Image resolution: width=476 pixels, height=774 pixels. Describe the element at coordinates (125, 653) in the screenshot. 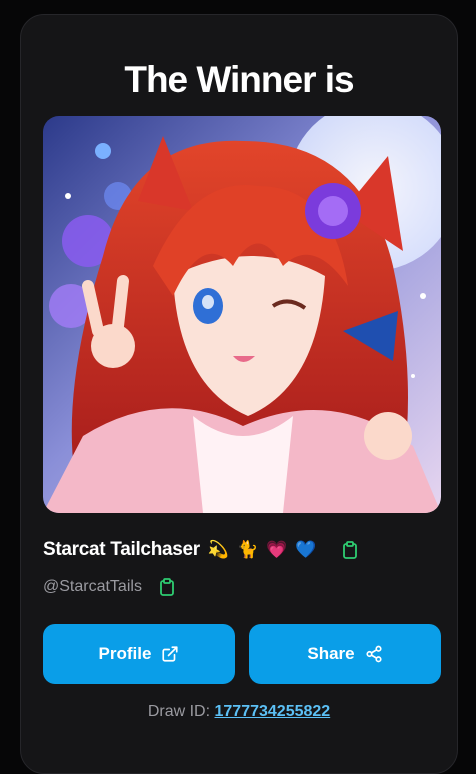

I see `profile-button-label: Profile` at that location.